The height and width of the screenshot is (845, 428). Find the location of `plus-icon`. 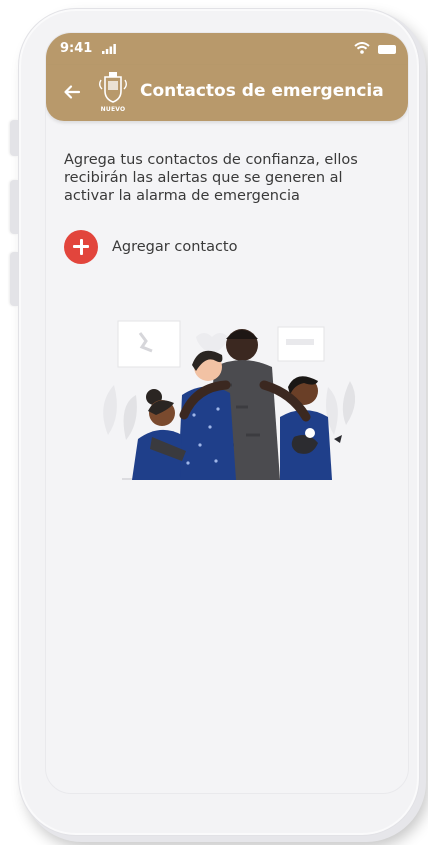

plus-icon is located at coordinates (81, 247).